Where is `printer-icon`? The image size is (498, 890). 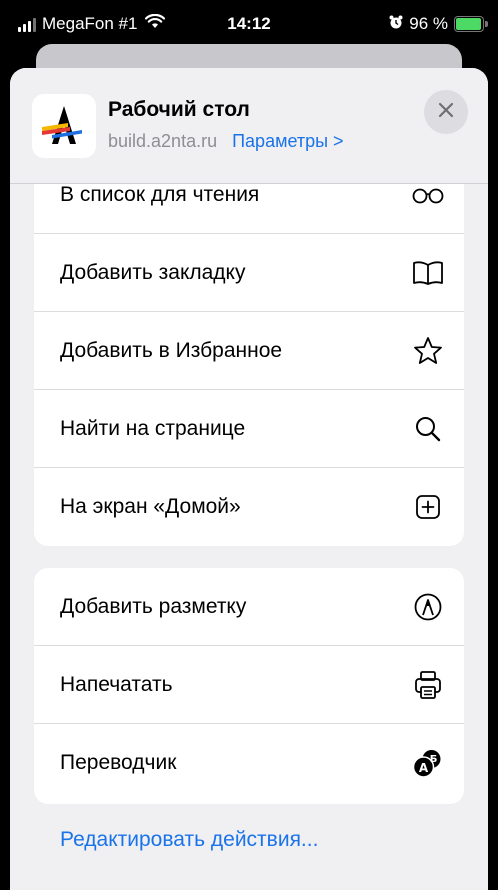 printer-icon is located at coordinates (428, 685).